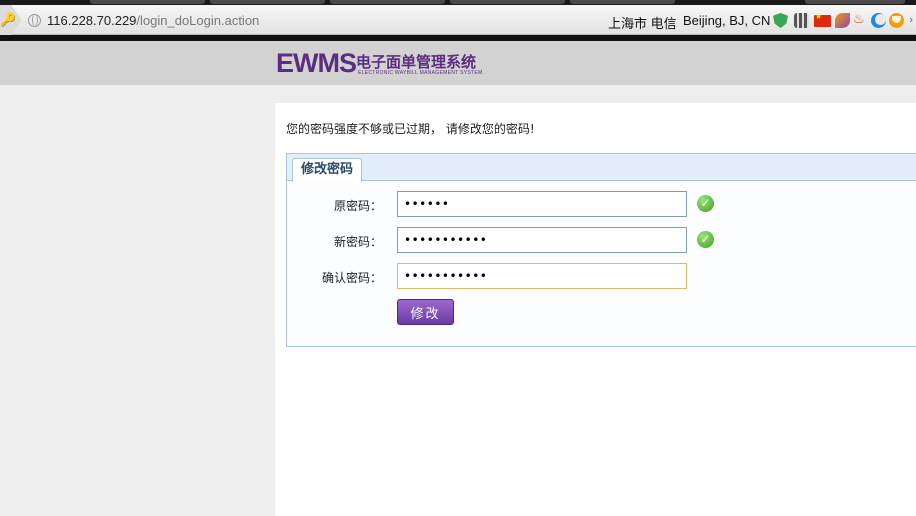 Image resolution: width=916 pixels, height=516 pixels. What do you see at coordinates (425, 312) in the screenshot?
I see `submit-button: 修改` at bounding box center [425, 312].